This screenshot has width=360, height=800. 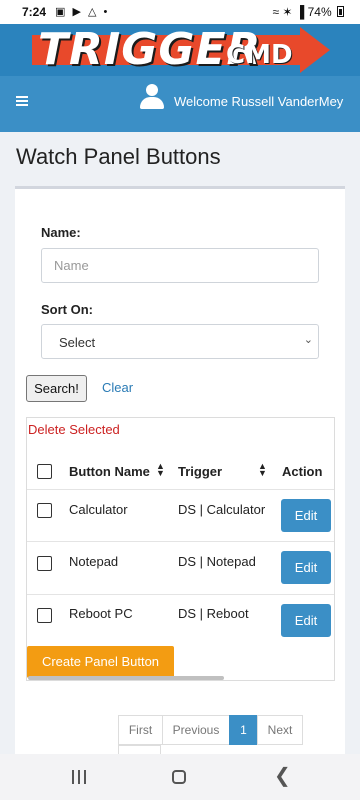 I want to click on cell-button-name: Reboot PC, so click(x=101, y=613).